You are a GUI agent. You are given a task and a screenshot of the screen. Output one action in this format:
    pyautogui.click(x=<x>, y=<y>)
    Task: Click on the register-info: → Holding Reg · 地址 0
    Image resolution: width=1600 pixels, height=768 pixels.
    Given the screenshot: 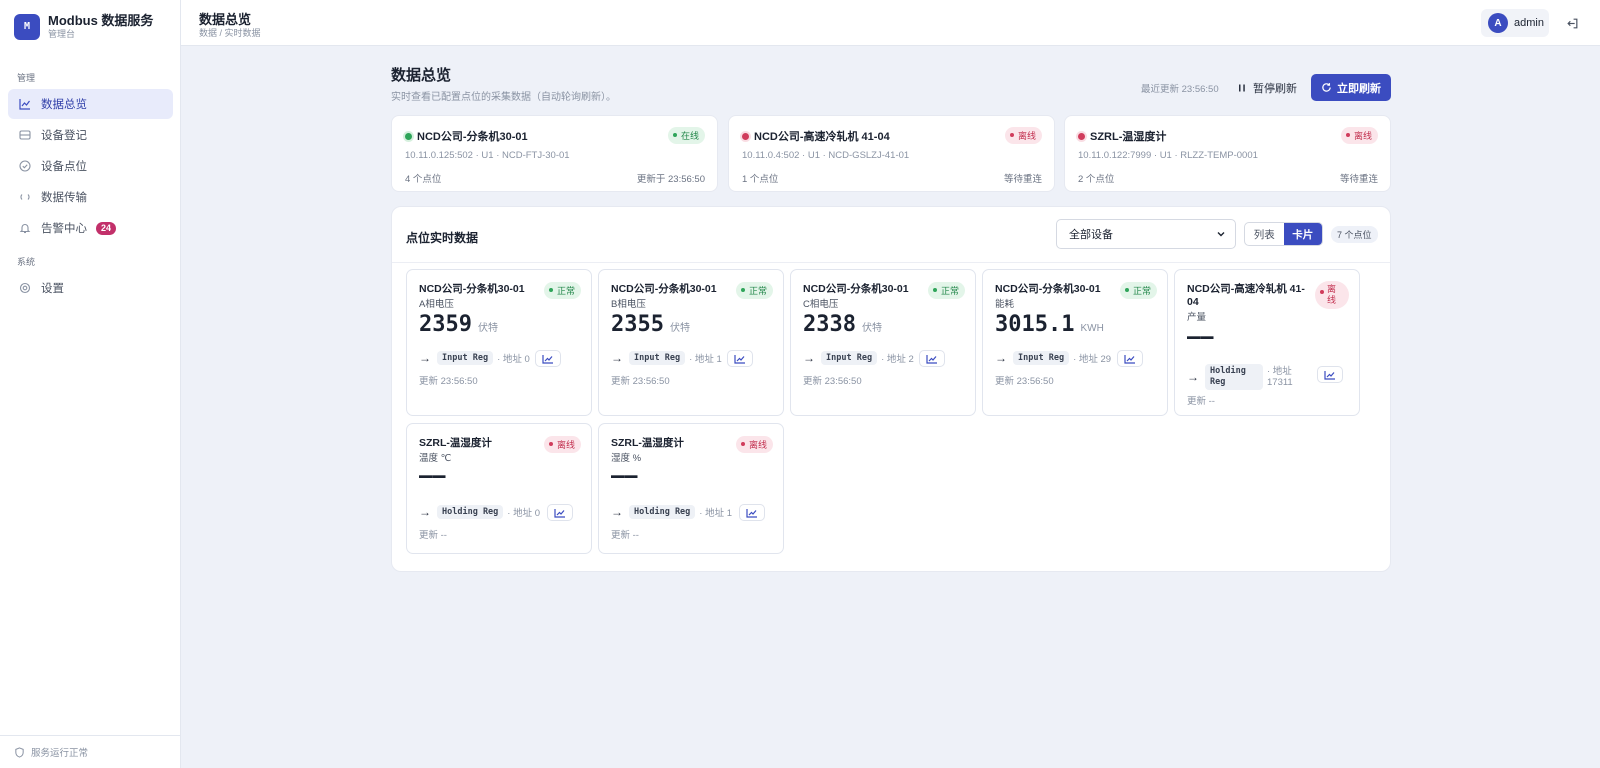 What is the action you would take?
    pyautogui.click(x=479, y=512)
    